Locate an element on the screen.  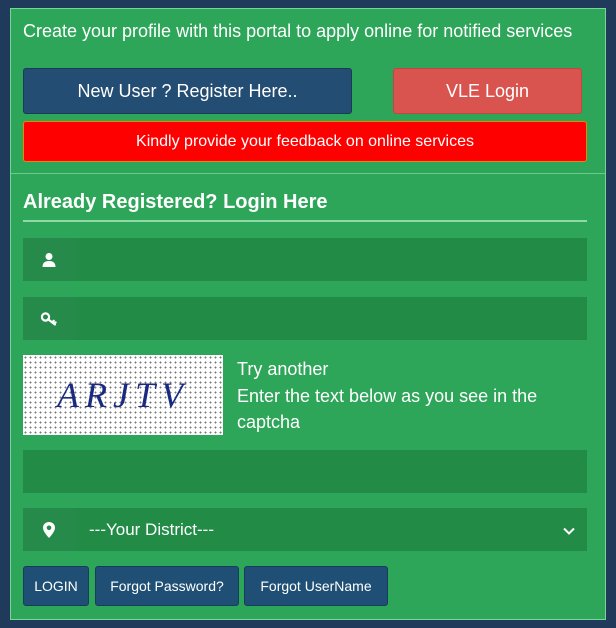
title-underline is located at coordinates (305, 221).